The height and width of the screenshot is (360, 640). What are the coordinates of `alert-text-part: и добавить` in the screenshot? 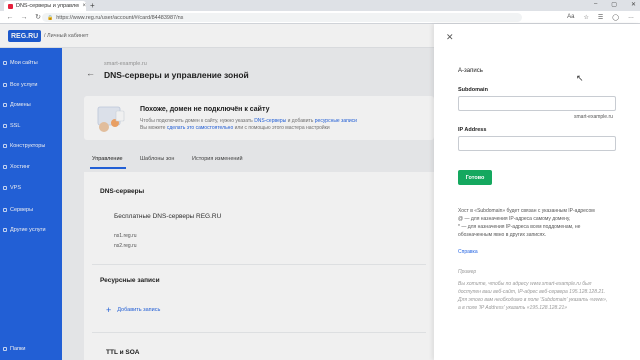 It's located at (300, 121).